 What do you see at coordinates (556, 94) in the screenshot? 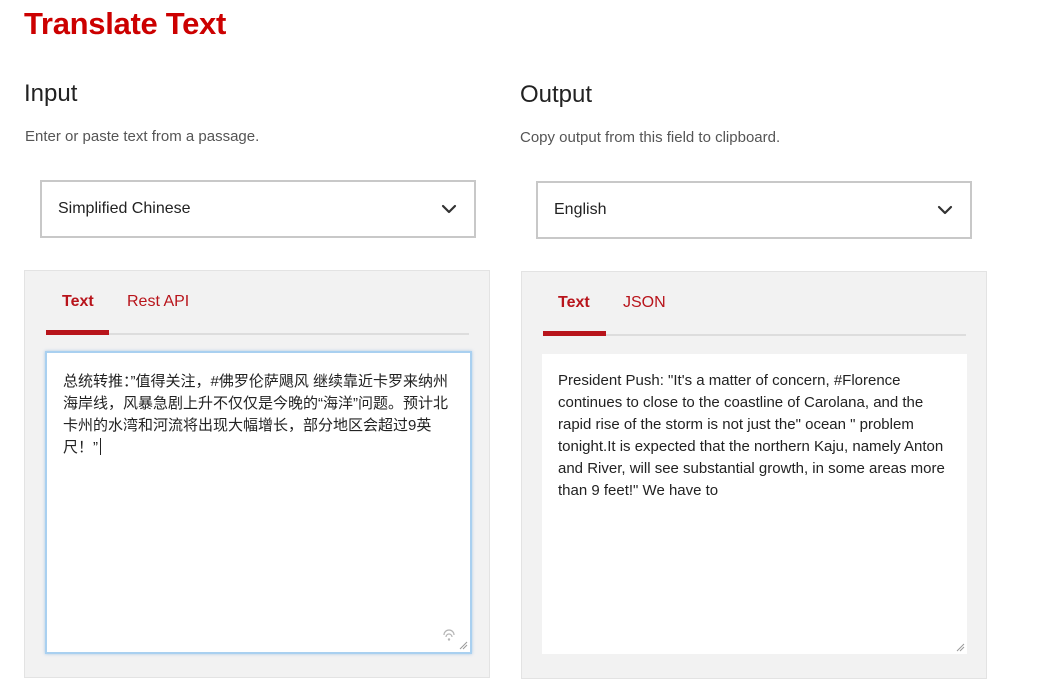
I see `output-heading: Output` at bounding box center [556, 94].